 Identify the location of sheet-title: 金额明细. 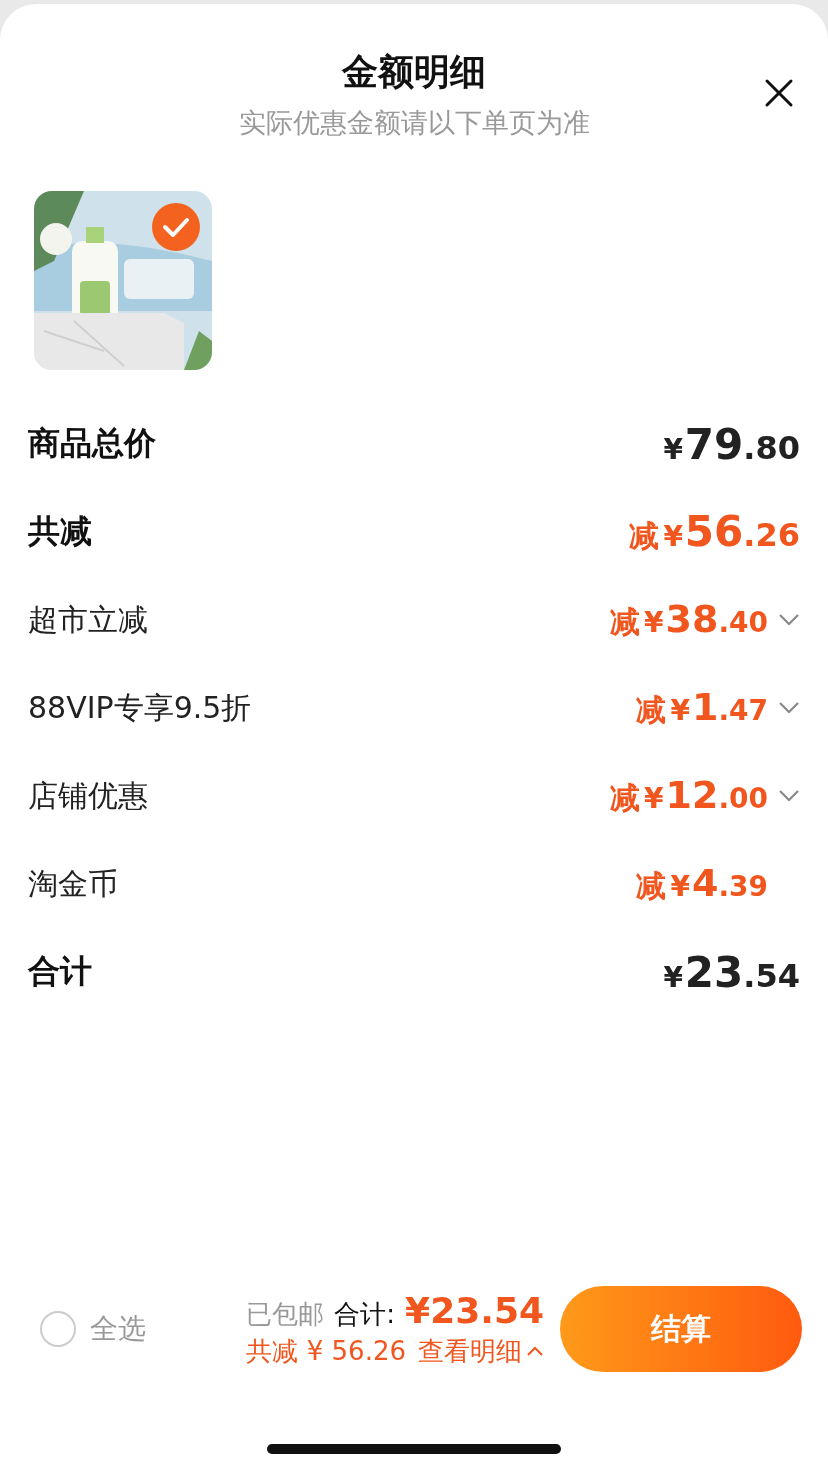
(414, 72).